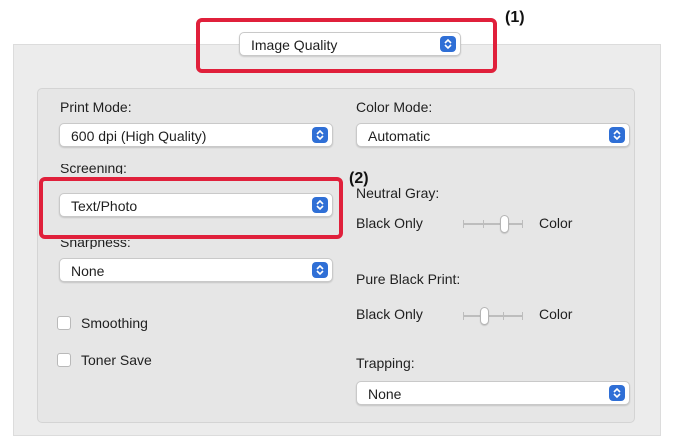 The height and width of the screenshot is (444, 673). Describe the element at coordinates (116, 360) in the screenshot. I see `toner-save-label: Toner Save` at that location.